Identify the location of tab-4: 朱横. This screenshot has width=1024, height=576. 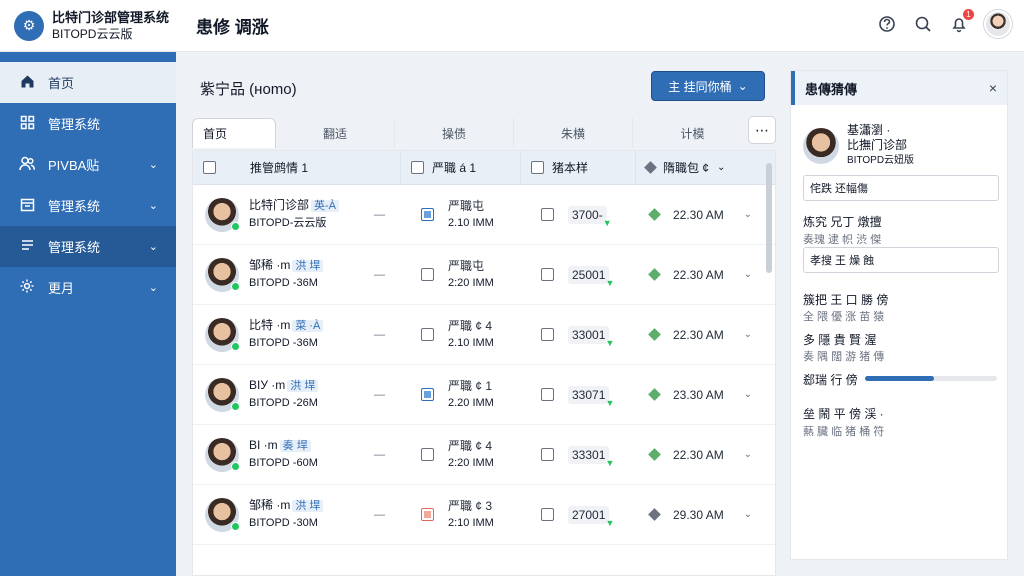
(573, 133).